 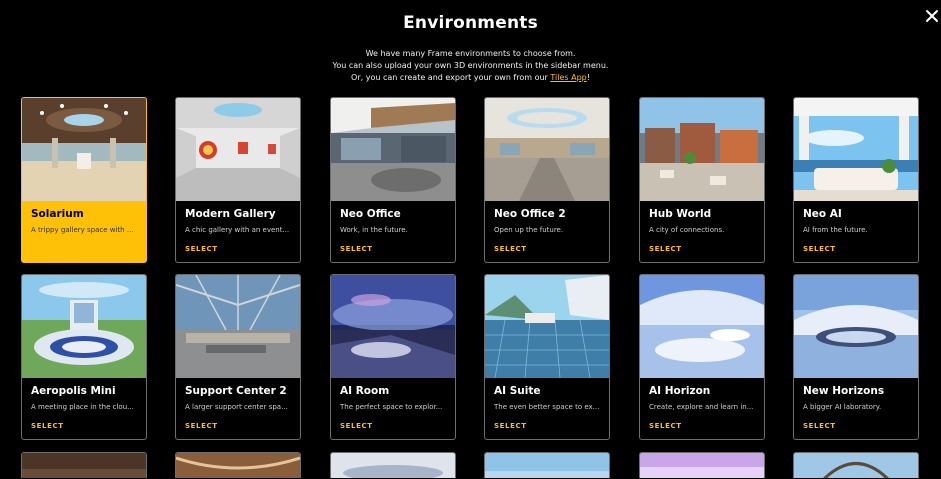 I want to click on environment-name: AI Suite, so click(x=517, y=391).